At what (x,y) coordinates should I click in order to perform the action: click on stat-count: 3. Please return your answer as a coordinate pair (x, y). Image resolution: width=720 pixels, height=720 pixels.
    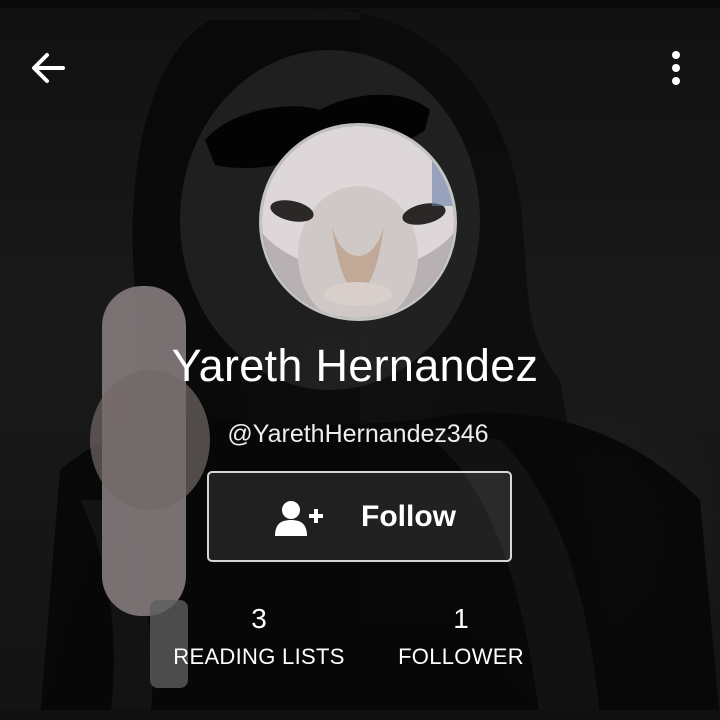
    Looking at the image, I should click on (259, 618).